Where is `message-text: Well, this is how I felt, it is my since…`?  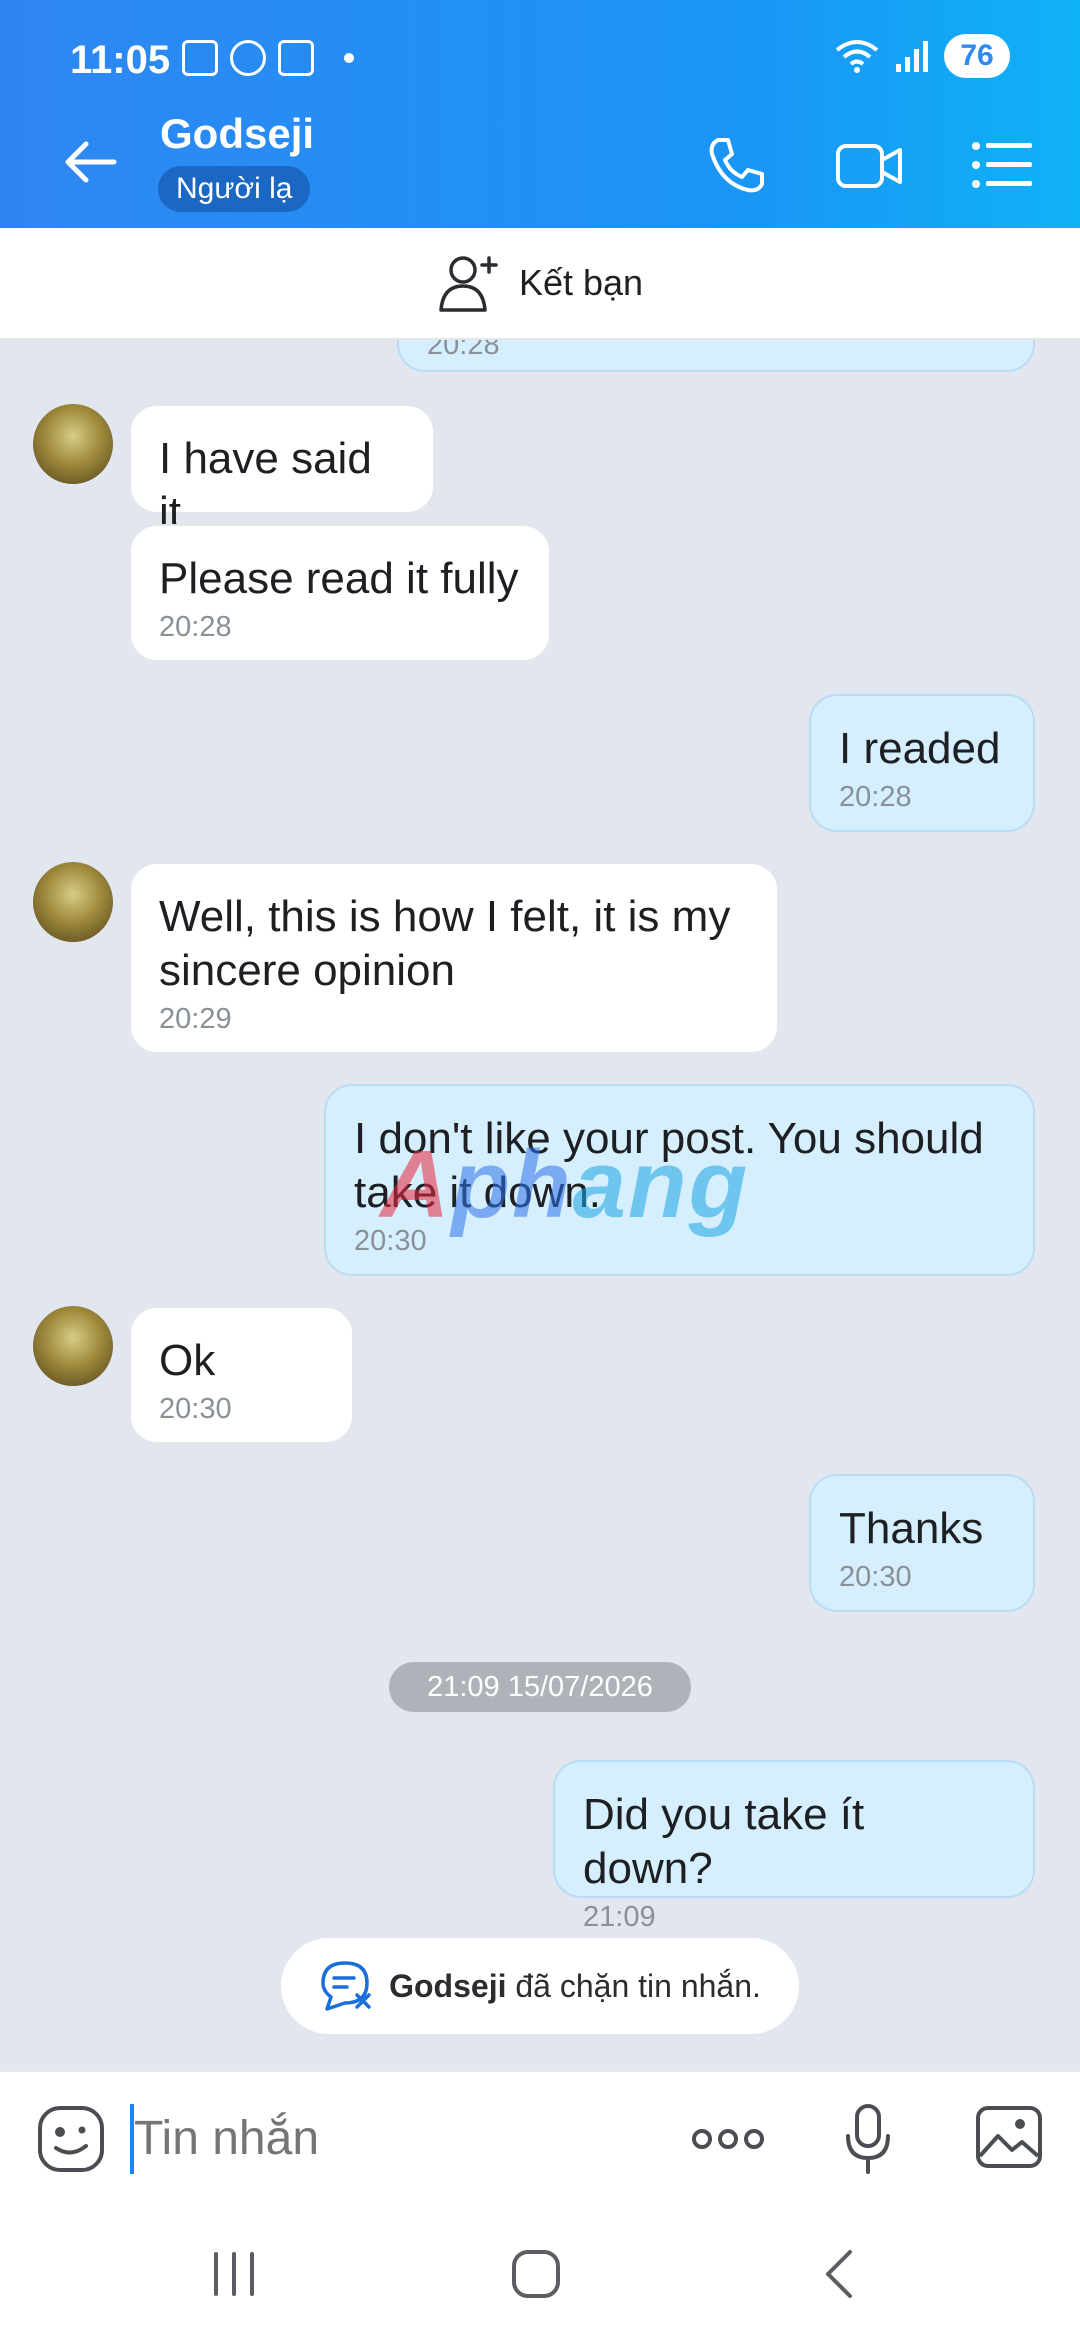 message-text: Well, this is how I felt, it is my since… is located at coordinates (445, 943).